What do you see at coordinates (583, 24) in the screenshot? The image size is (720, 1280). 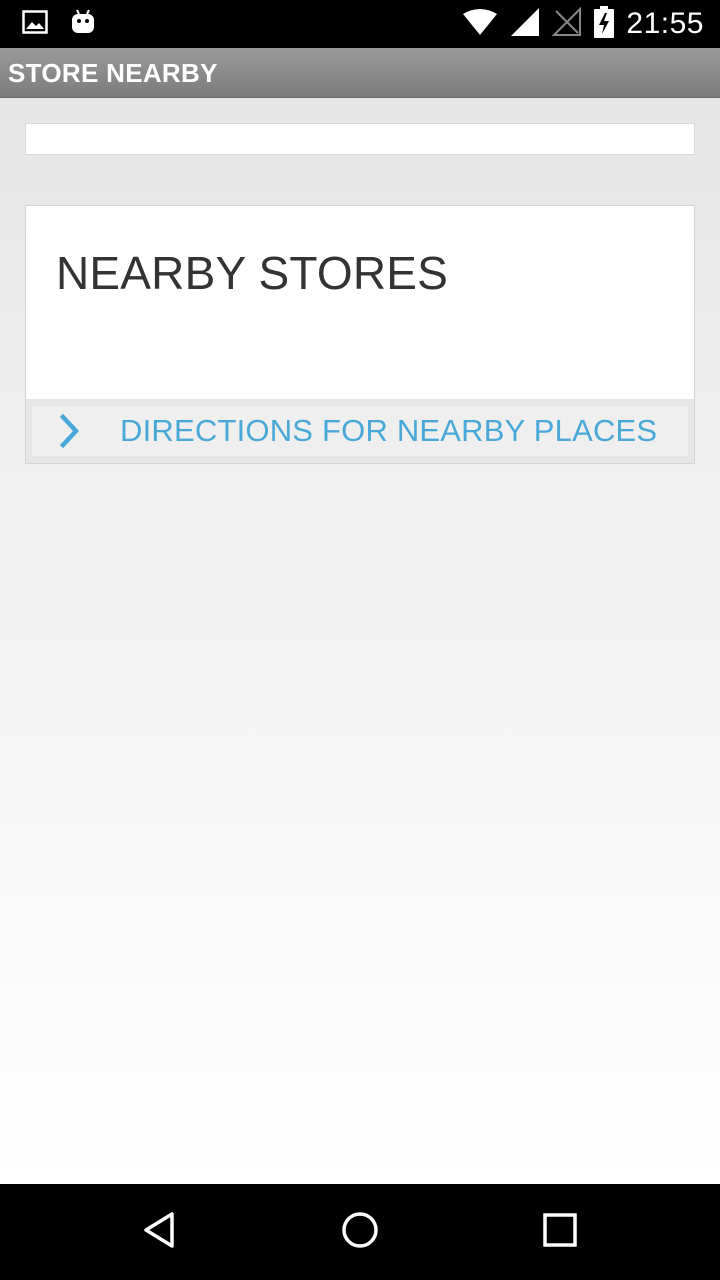 I see `status-right-icons: 21:55` at bounding box center [583, 24].